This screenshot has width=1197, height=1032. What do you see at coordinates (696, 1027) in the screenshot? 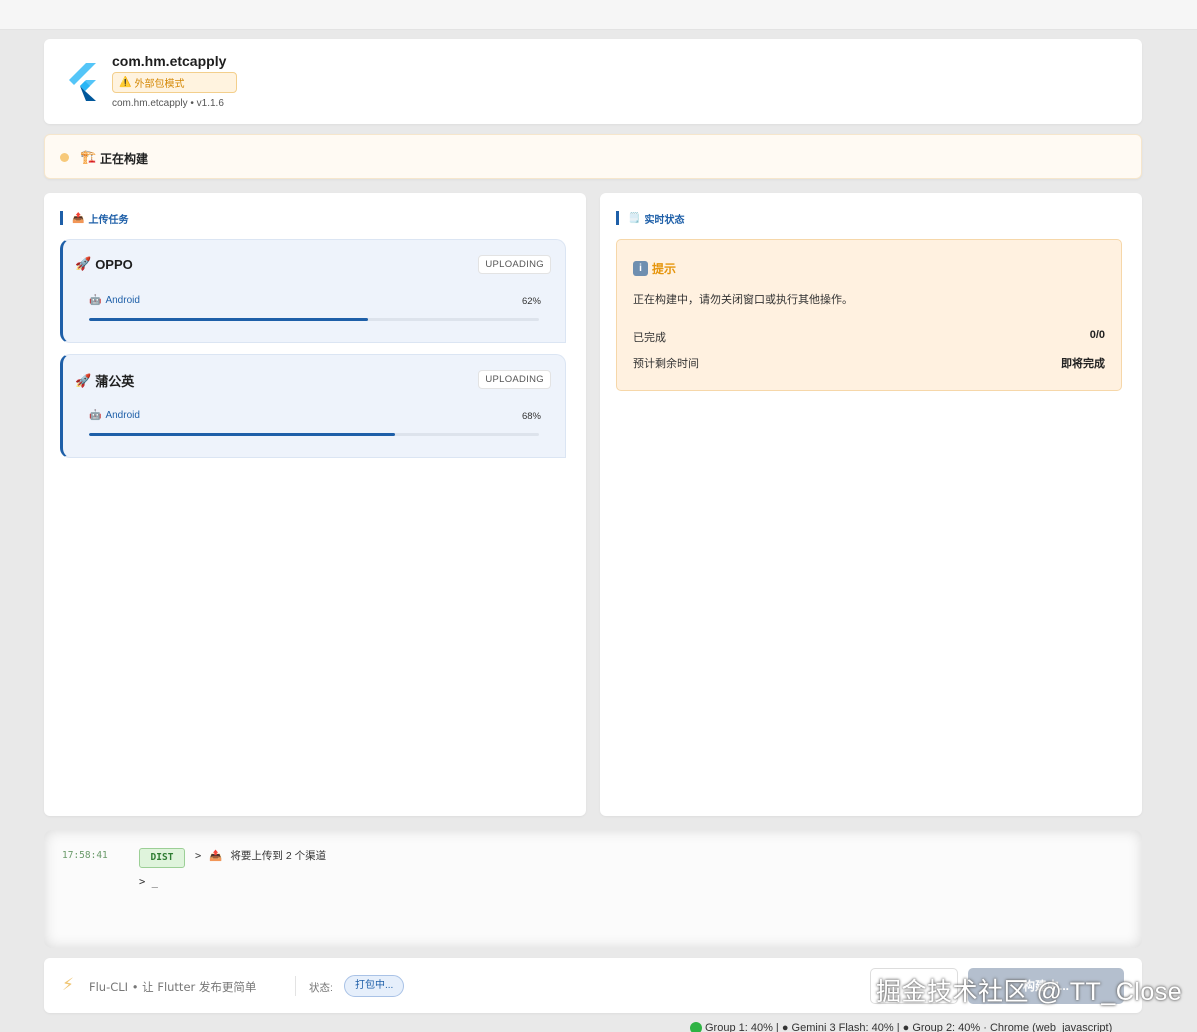
I see `green-dot-icon` at bounding box center [696, 1027].